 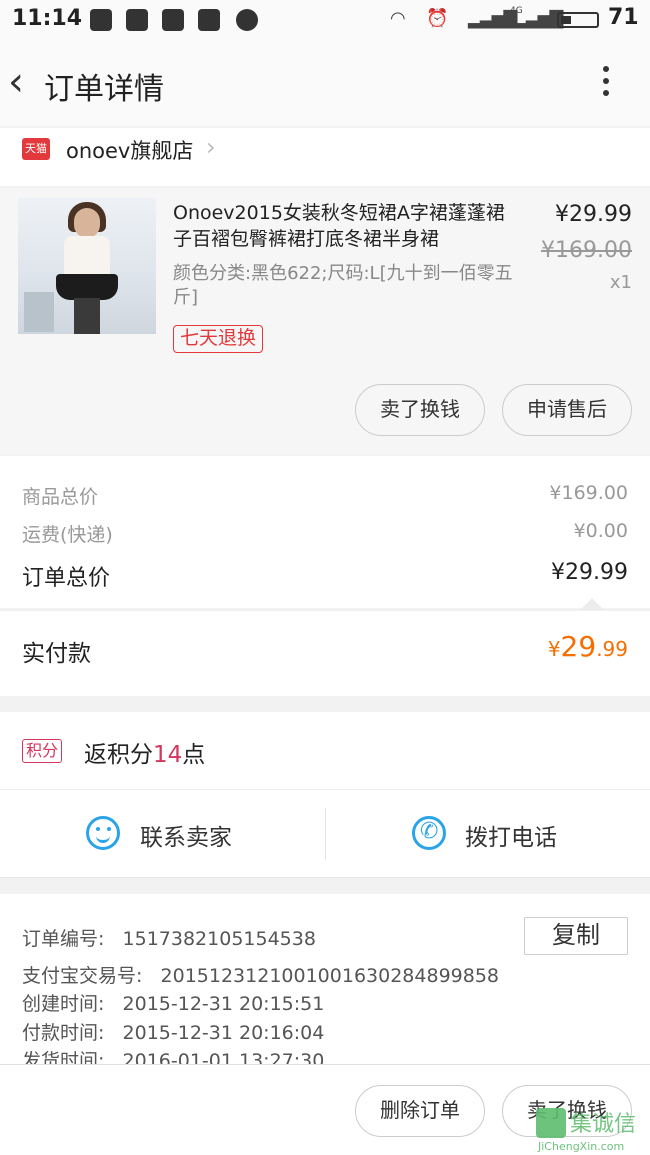 What do you see at coordinates (186, 835) in the screenshot?
I see `contact-seller-button: 联系卖家` at bounding box center [186, 835].